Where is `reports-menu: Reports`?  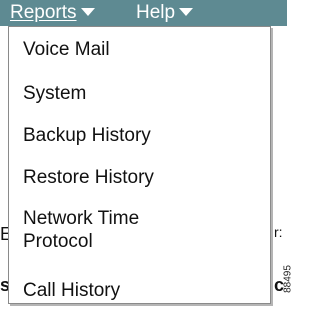 reports-menu: Reports is located at coordinates (52, 13).